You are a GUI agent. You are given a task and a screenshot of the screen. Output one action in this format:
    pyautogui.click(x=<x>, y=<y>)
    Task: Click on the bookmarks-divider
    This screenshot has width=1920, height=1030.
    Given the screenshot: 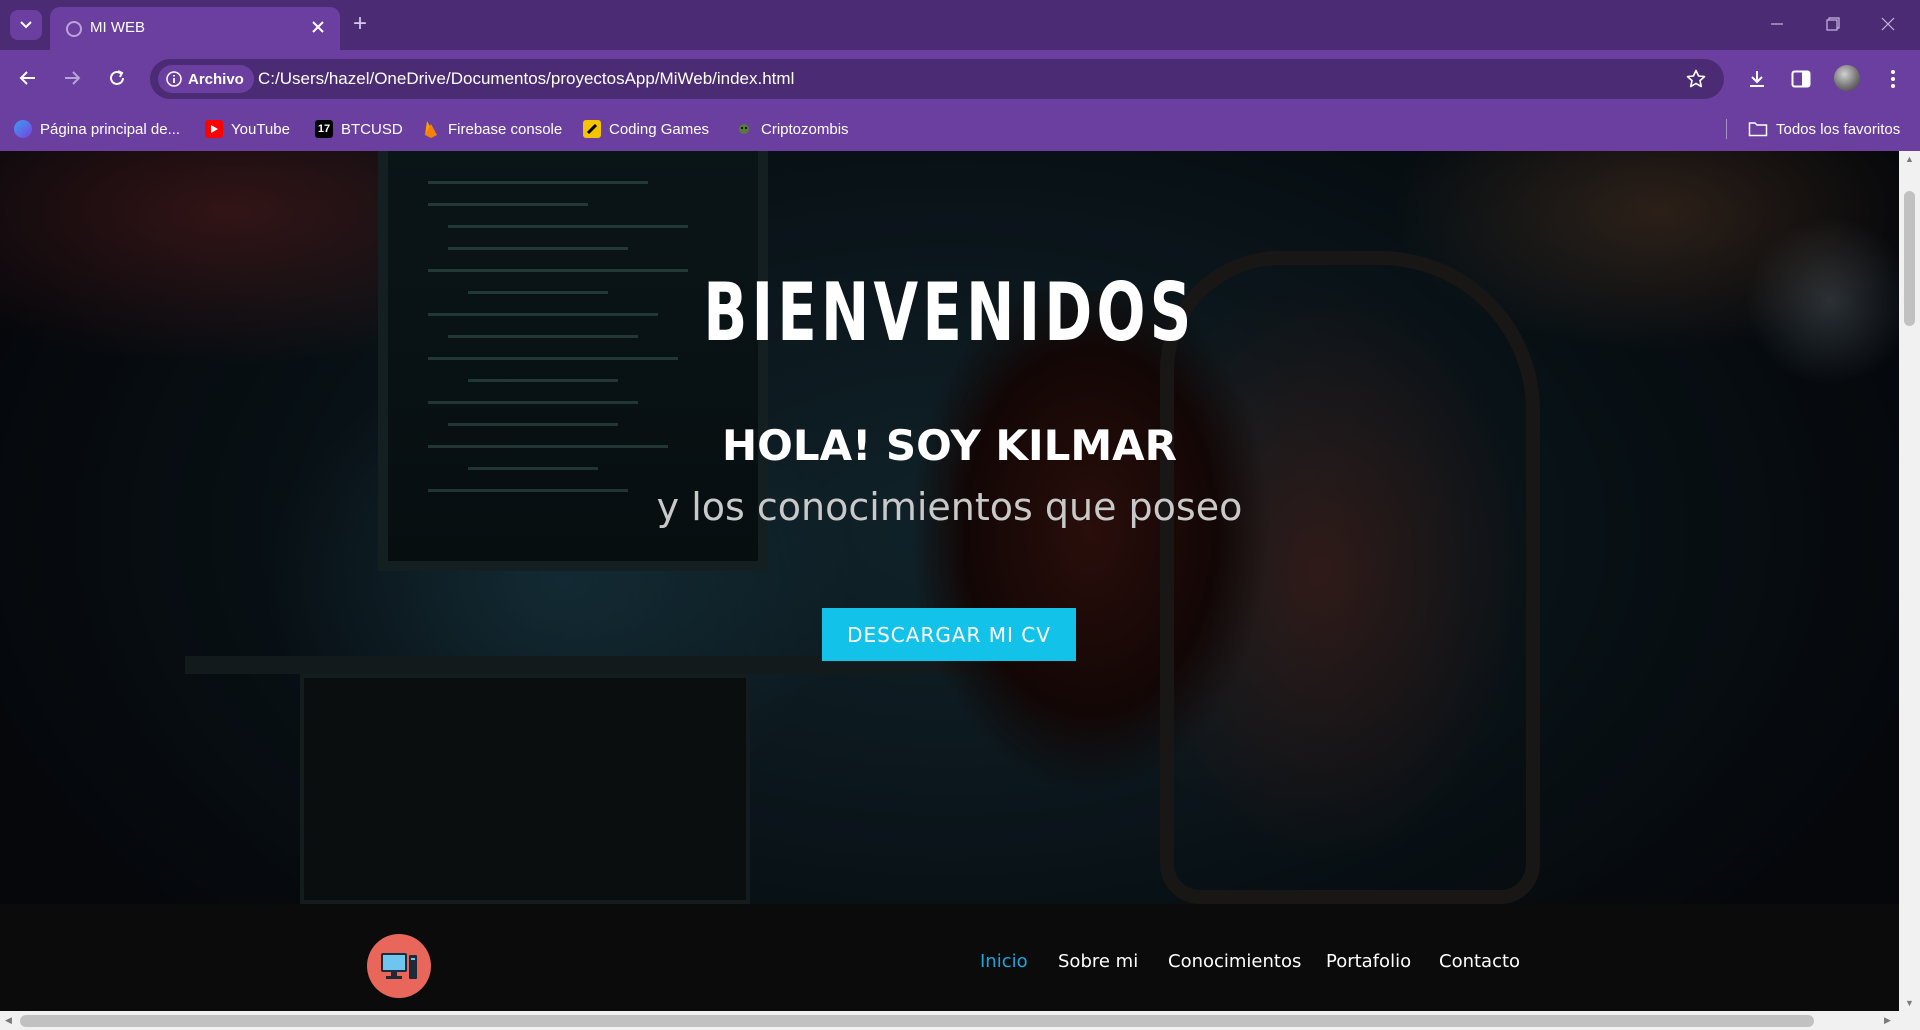 What is the action you would take?
    pyautogui.click(x=1726, y=129)
    